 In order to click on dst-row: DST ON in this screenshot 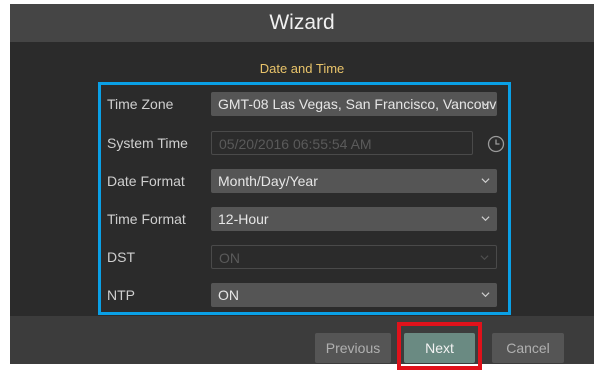, I will do `click(307, 257)`.